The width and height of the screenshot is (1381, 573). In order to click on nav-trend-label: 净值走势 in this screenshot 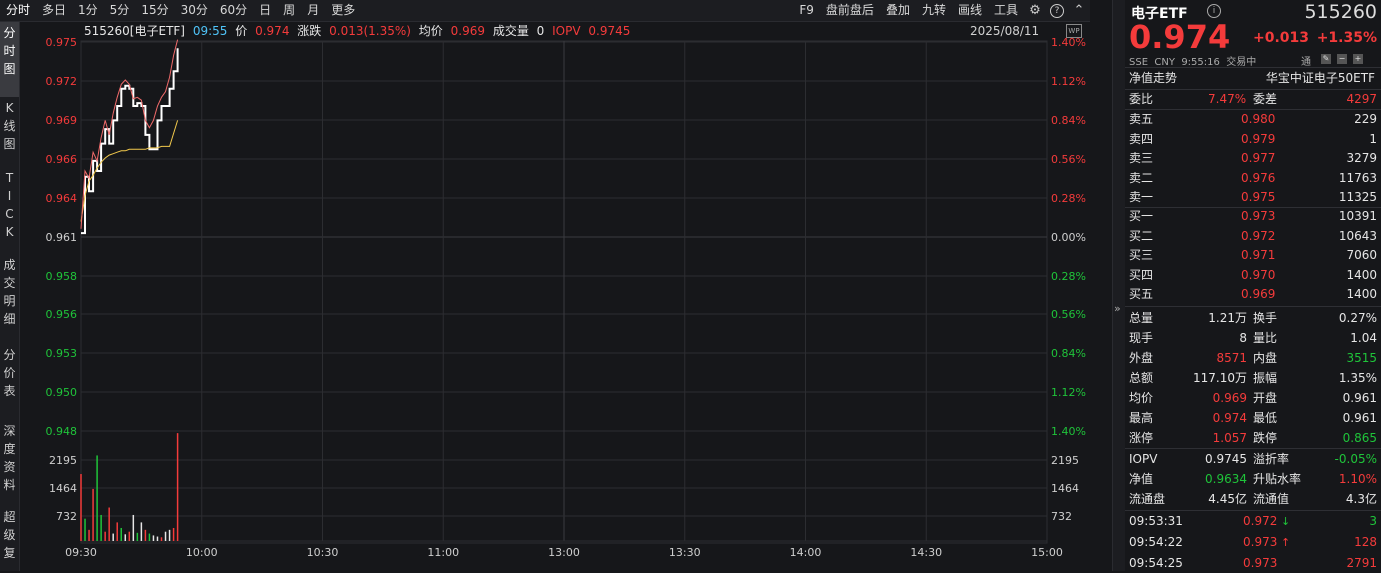, I will do `click(1153, 78)`.